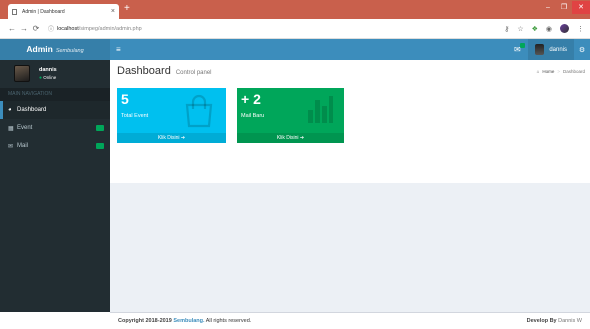 The height and width of the screenshot is (329, 590). I want to click on url-path: /simpeg/admin/admin.php, so click(110, 28).